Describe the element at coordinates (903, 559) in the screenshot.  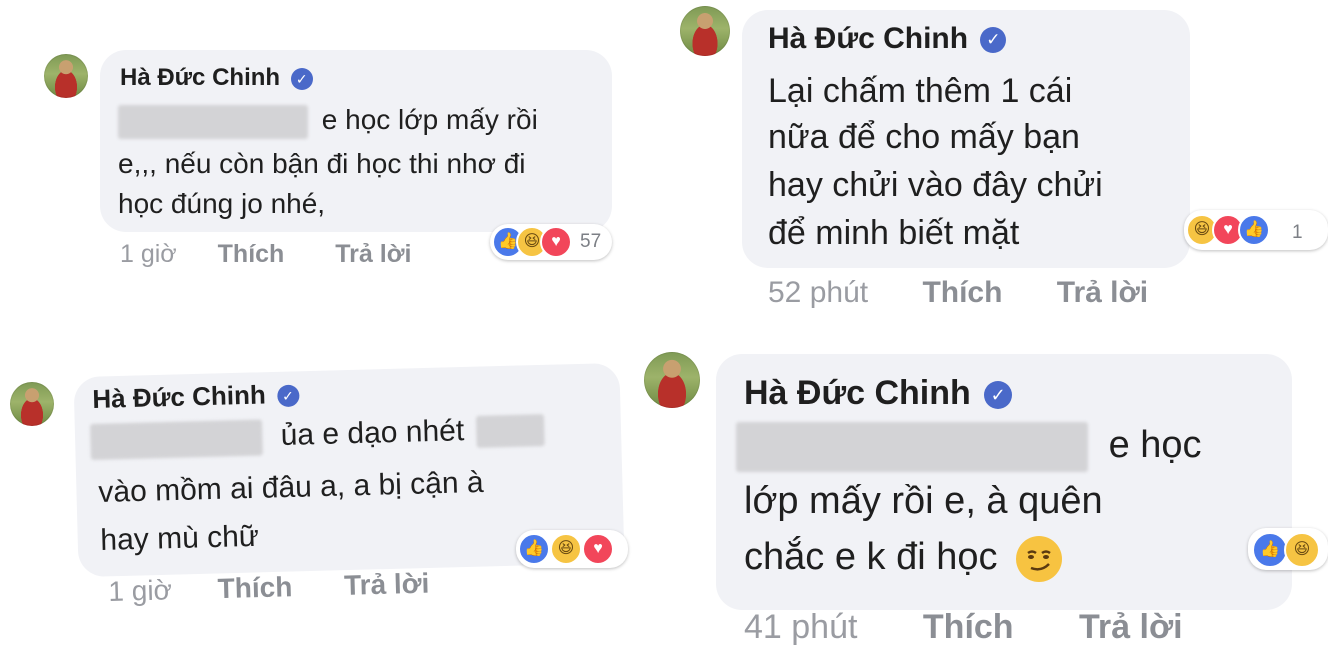
I see `comment-text-line: chắc e k đi học` at that location.